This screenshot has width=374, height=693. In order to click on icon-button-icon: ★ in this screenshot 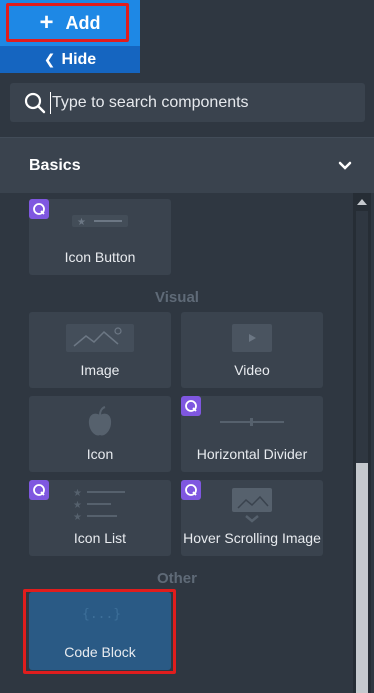, I will do `click(100, 221)`.